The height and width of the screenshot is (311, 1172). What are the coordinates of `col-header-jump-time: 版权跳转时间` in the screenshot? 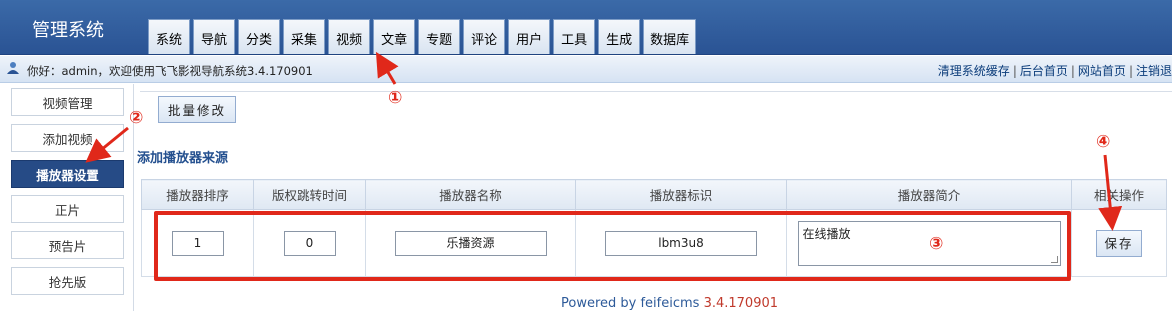 It's located at (309, 194).